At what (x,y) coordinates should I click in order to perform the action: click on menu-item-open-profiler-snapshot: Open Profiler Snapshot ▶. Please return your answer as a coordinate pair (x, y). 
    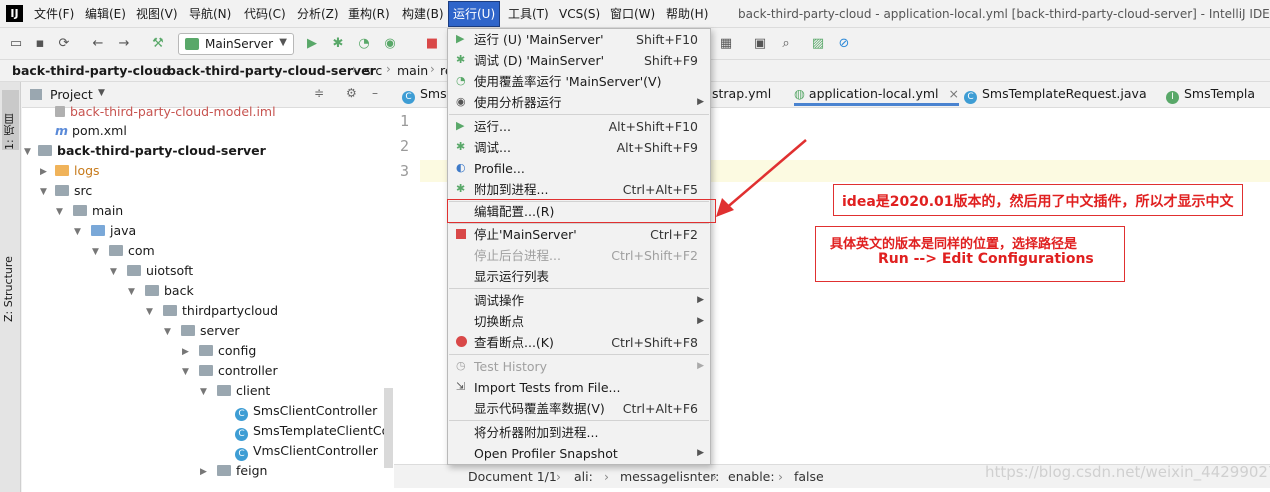
    Looking at the image, I should click on (579, 453).